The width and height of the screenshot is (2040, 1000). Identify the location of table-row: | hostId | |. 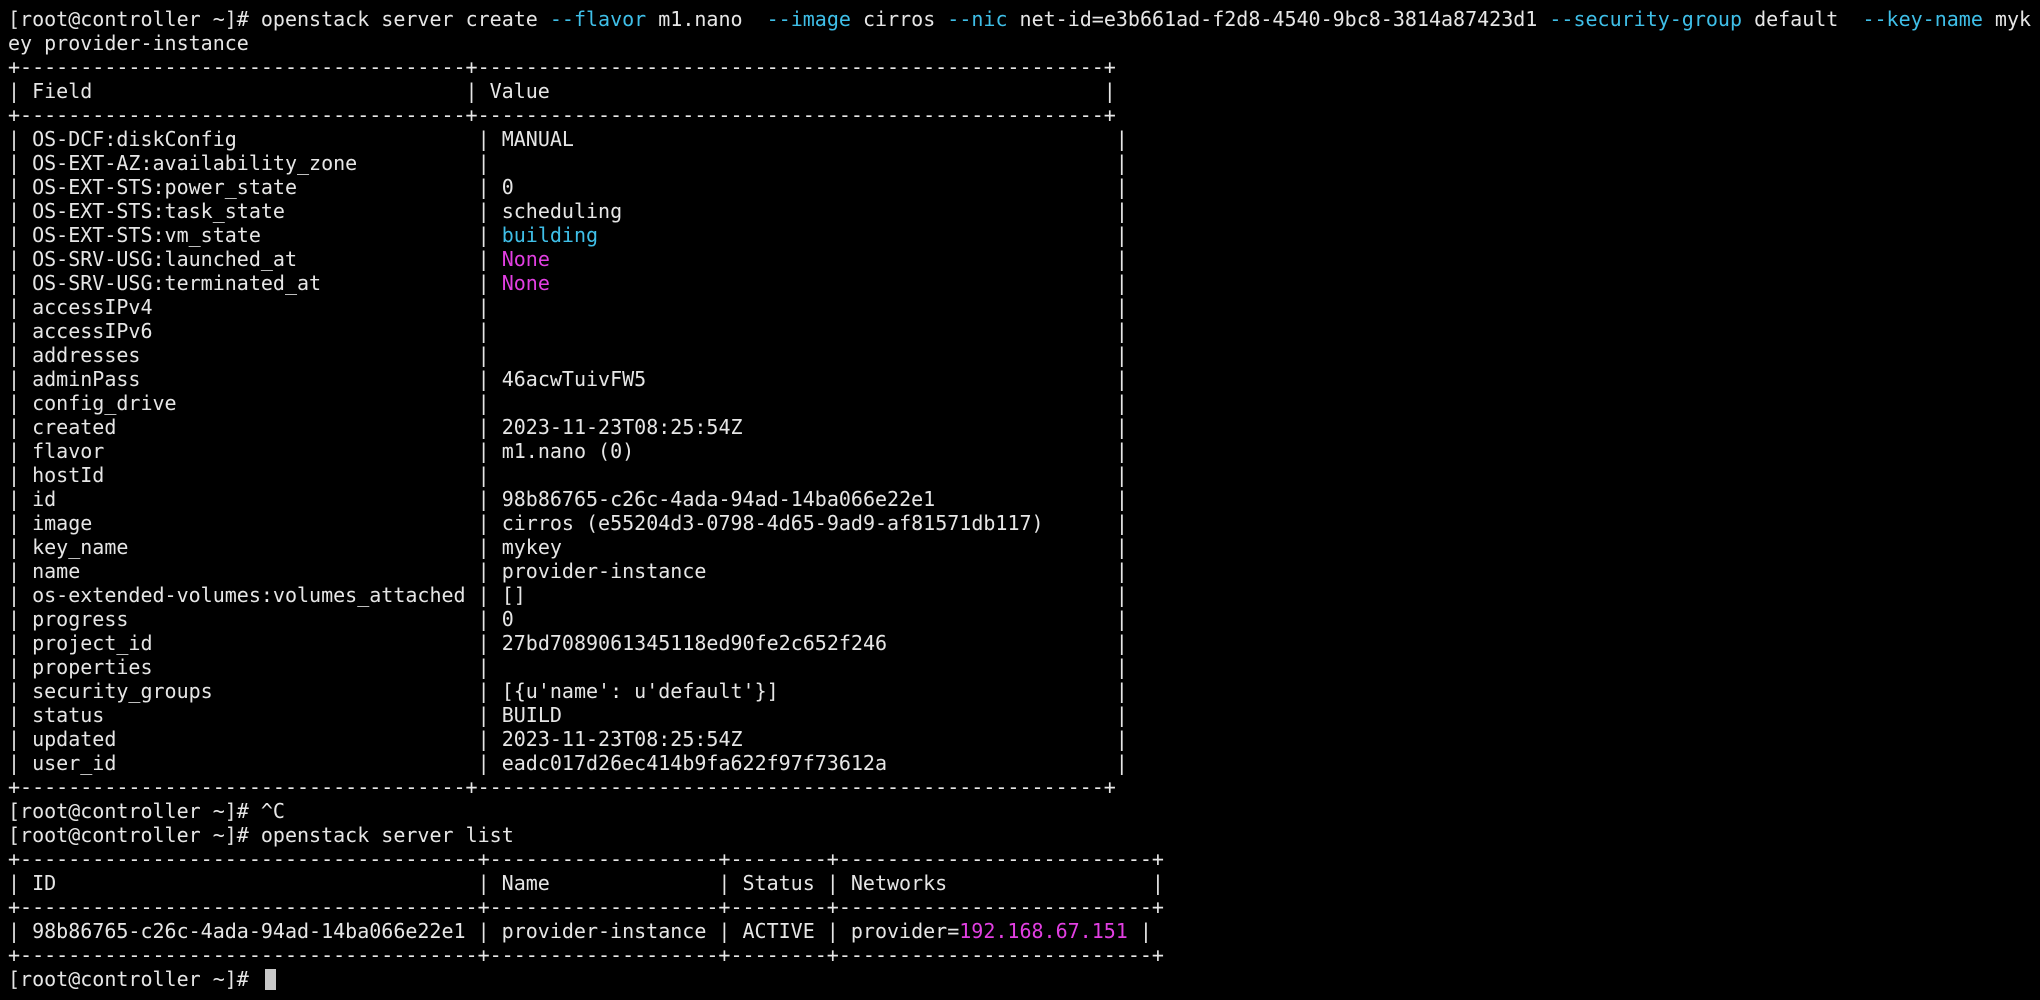
(1024, 475).